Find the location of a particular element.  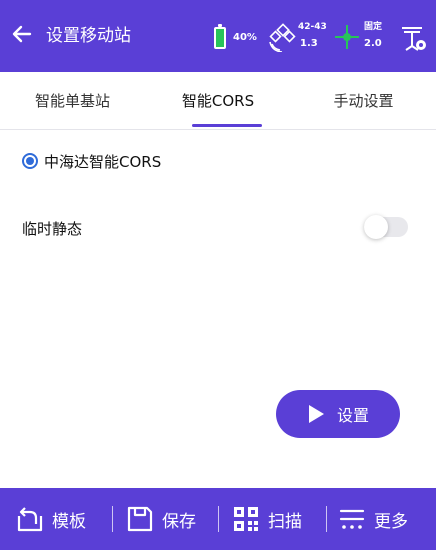

app-header: 设置移动站 40% 42-43 1.3 固定 2.0 is located at coordinates (218, 36).